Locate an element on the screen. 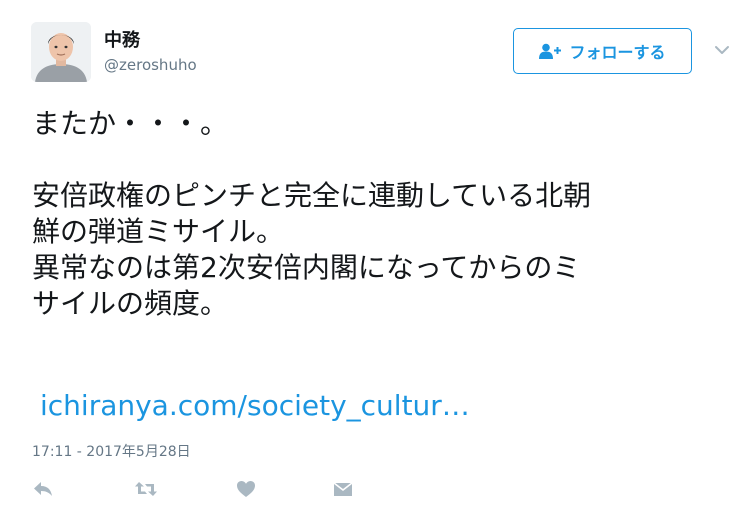 This screenshot has height=526, width=753. tweet-line: 鮮の弾道ミサイル。 is located at coordinates (158, 231).